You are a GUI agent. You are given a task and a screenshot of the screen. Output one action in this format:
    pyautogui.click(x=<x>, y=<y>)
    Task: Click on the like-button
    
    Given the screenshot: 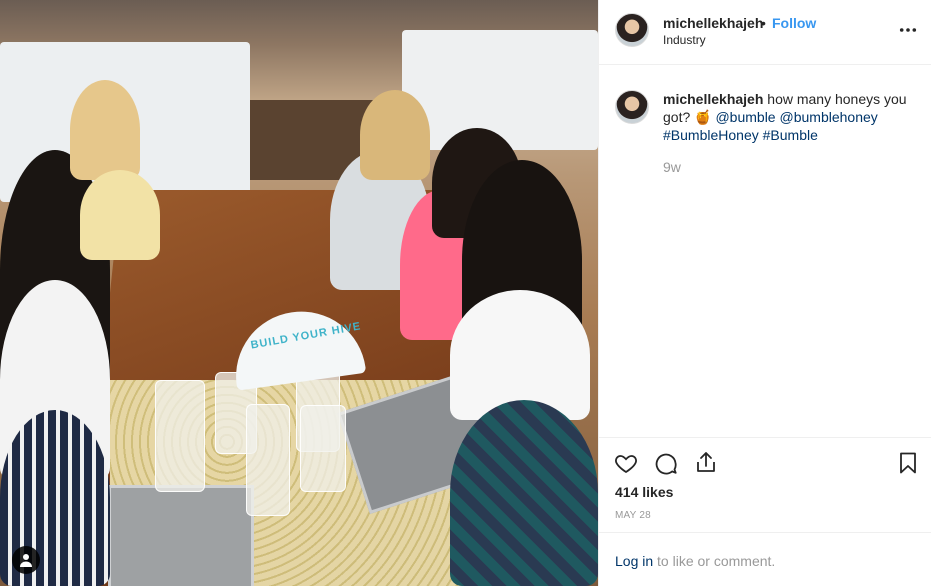 What is the action you would take?
    pyautogui.click(x=626, y=463)
    